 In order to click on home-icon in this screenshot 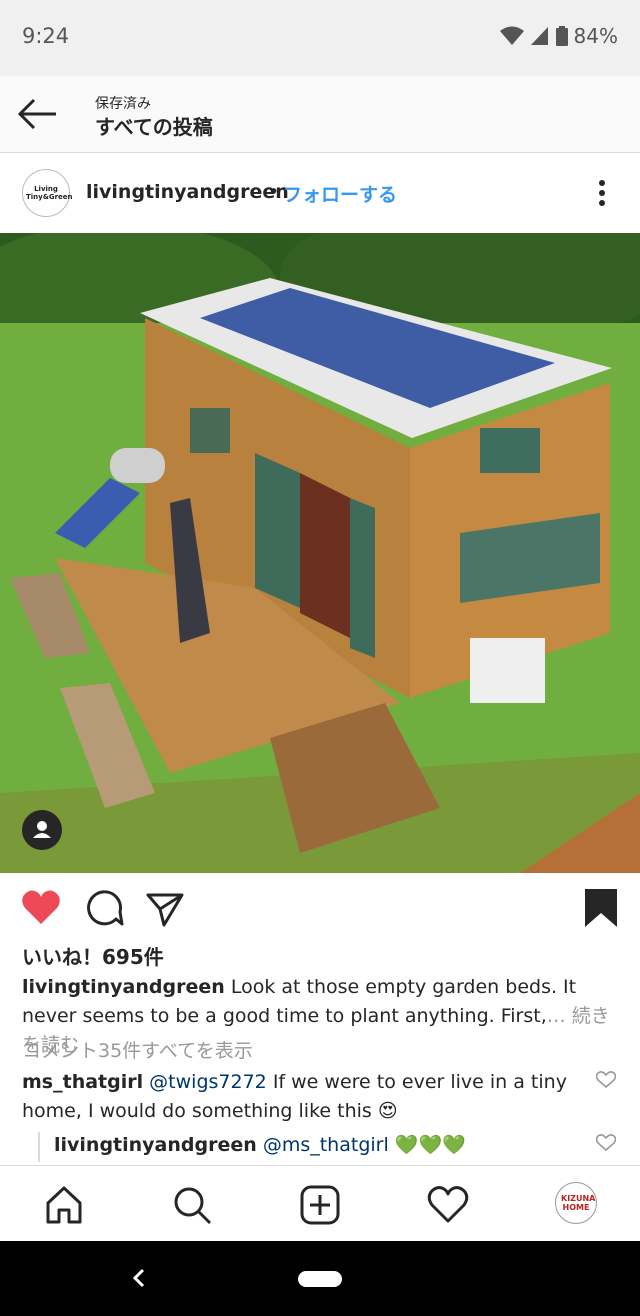, I will do `click(64, 1205)`.